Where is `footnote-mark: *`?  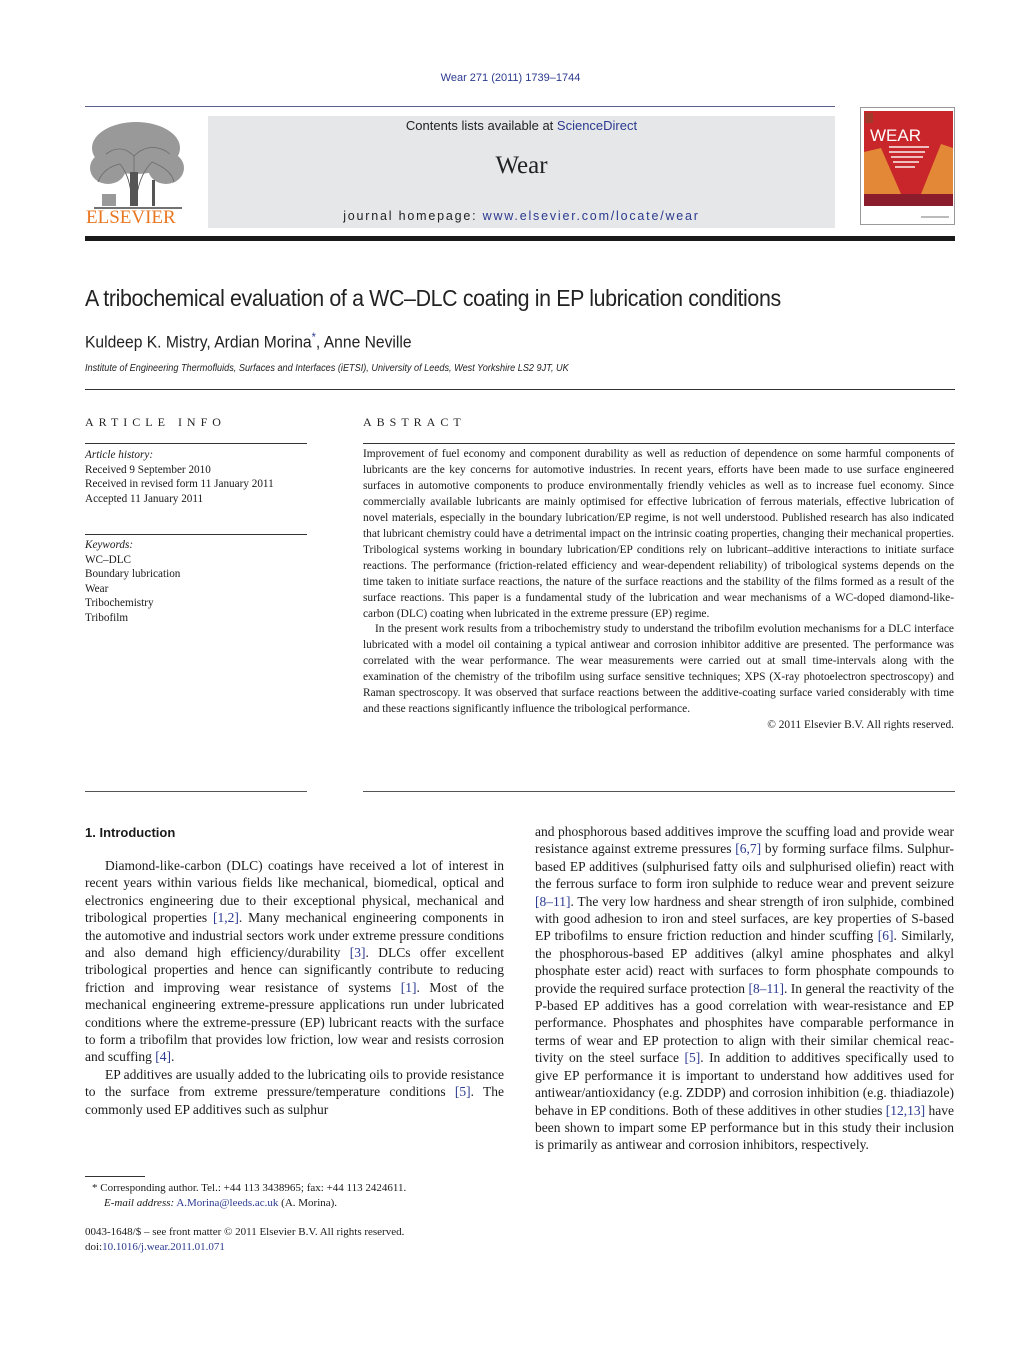
footnote-mark: * is located at coordinates (95, 1188).